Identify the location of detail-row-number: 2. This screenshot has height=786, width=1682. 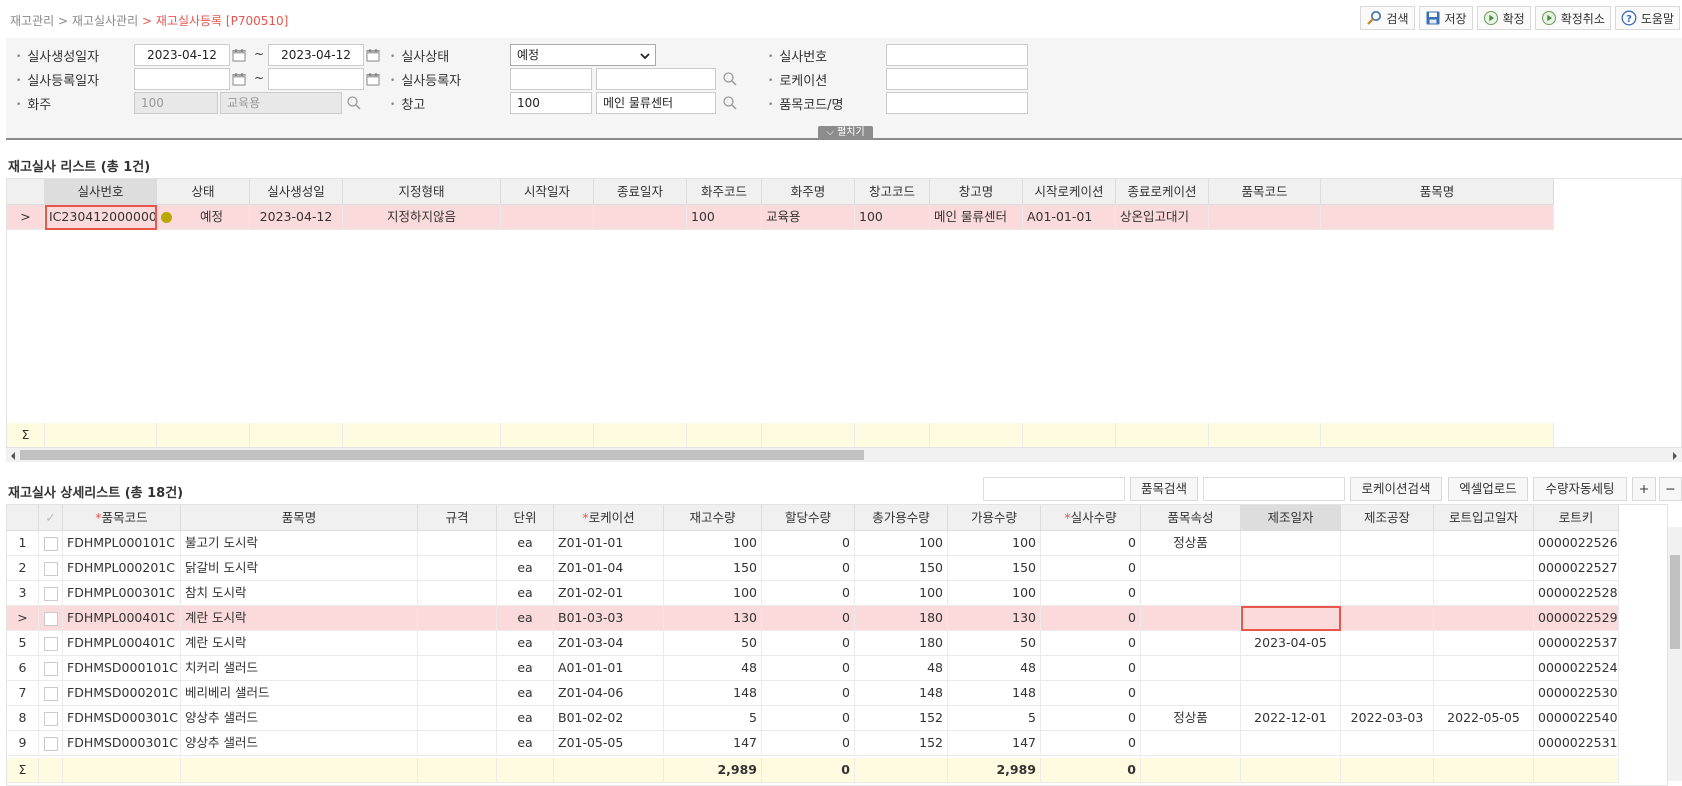
(23, 568).